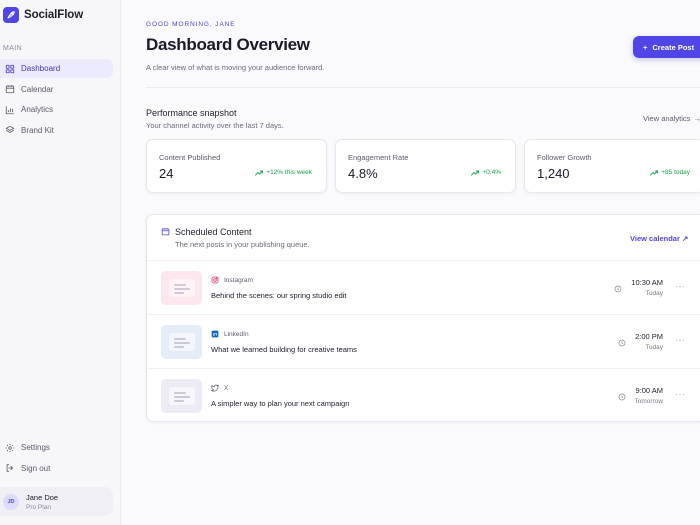 The image size is (700, 525). I want to click on platform-name: X, so click(226, 388).